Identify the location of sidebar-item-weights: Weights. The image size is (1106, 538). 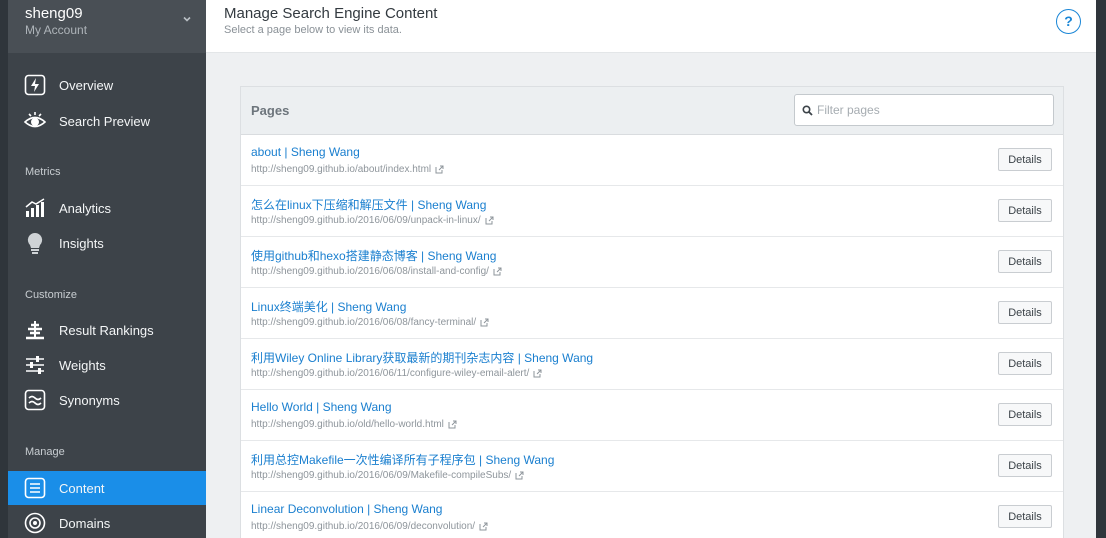
(107, 365).